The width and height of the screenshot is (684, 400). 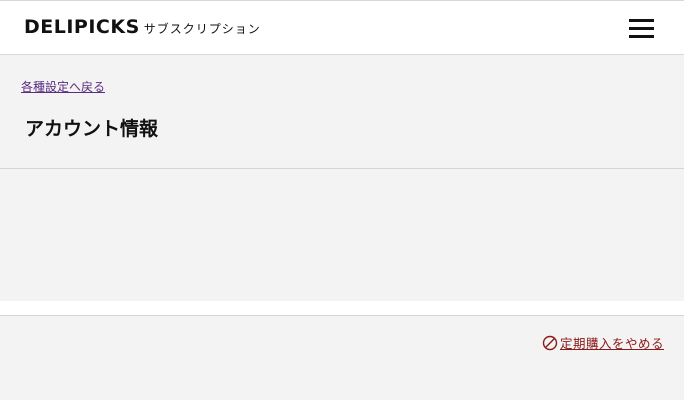 I want to click on cancel-subscription-link: 定期購入をやめる, so click(x=603, y=342).